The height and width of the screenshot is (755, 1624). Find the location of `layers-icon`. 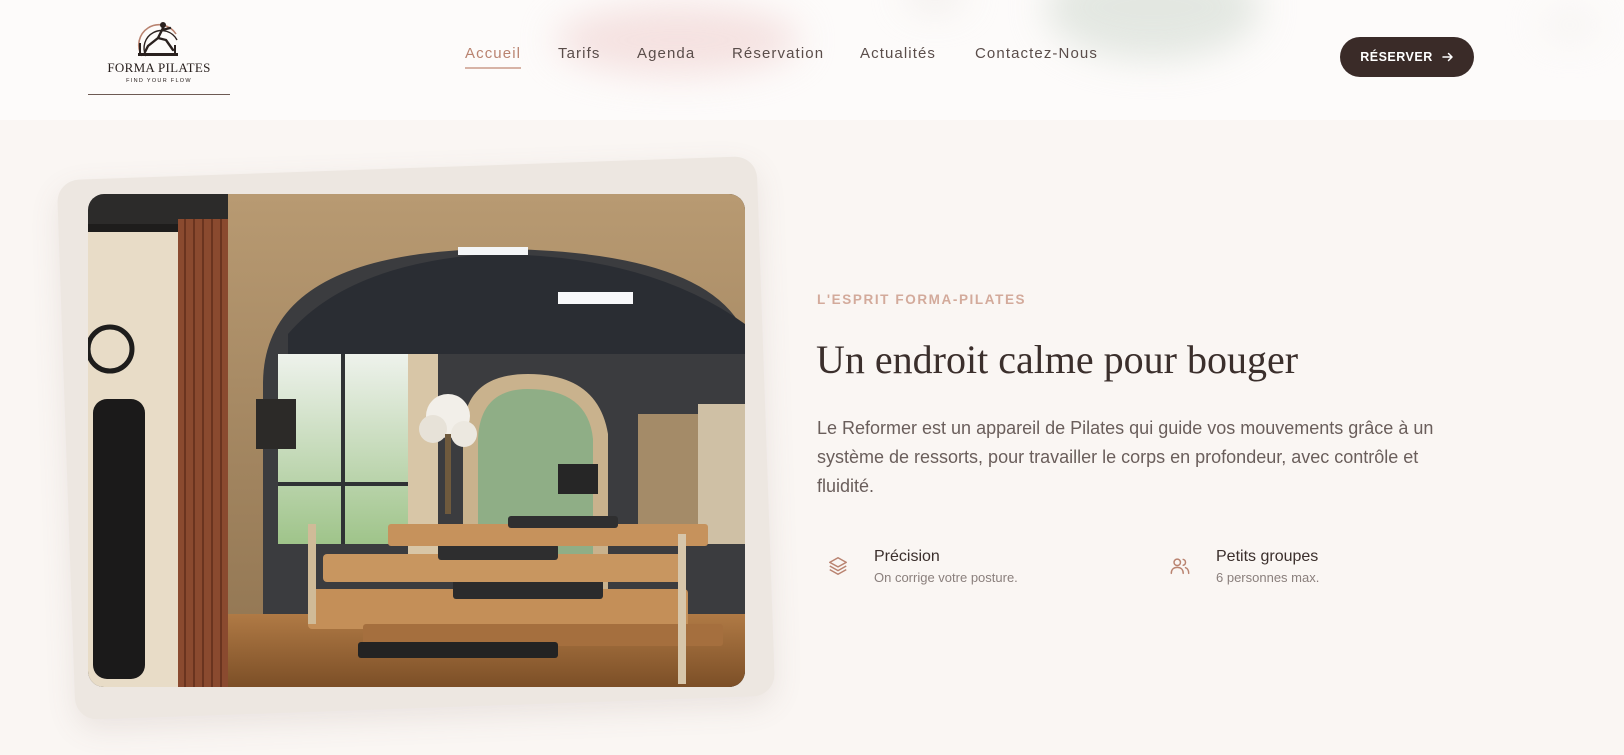

layers-icon is located at coordinates (838, 566).